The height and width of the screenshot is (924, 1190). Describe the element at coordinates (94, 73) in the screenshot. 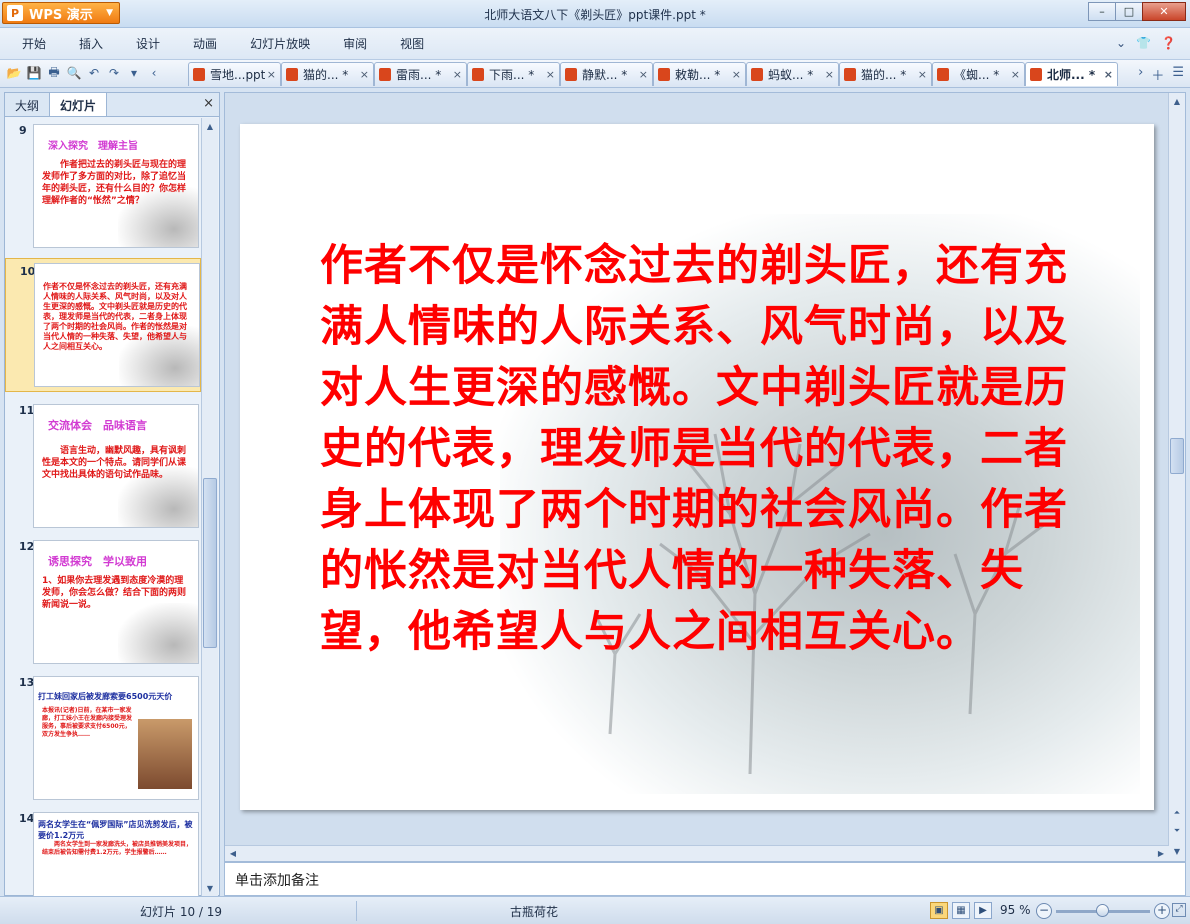

I see `undo-icon: ↶` at that location.